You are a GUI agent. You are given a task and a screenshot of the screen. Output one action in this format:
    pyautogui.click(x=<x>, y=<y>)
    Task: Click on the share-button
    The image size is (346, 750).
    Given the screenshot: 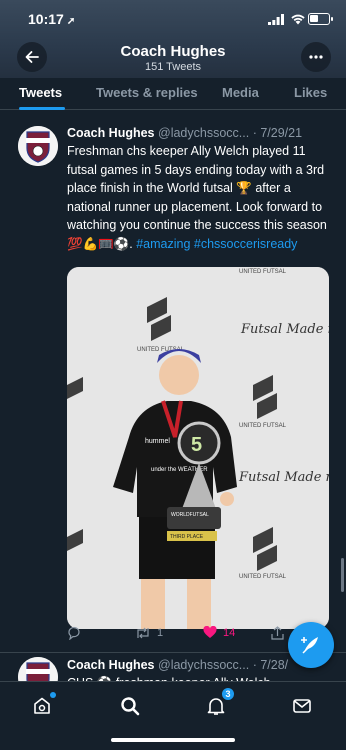 What is the action you would take?
    pyautogui.click(x=277, y=633)
    